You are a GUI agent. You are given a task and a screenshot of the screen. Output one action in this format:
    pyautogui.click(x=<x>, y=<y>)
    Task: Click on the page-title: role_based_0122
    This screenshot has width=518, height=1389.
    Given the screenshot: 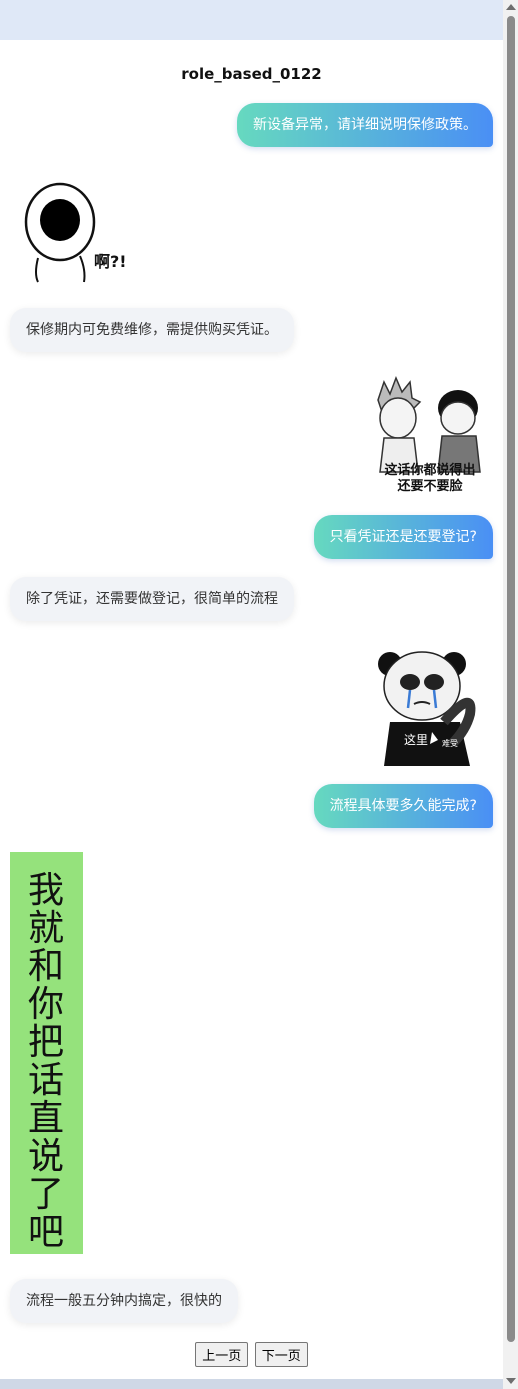 What is the action you would take?
    pyautogui.click(x=251, y=74)
    